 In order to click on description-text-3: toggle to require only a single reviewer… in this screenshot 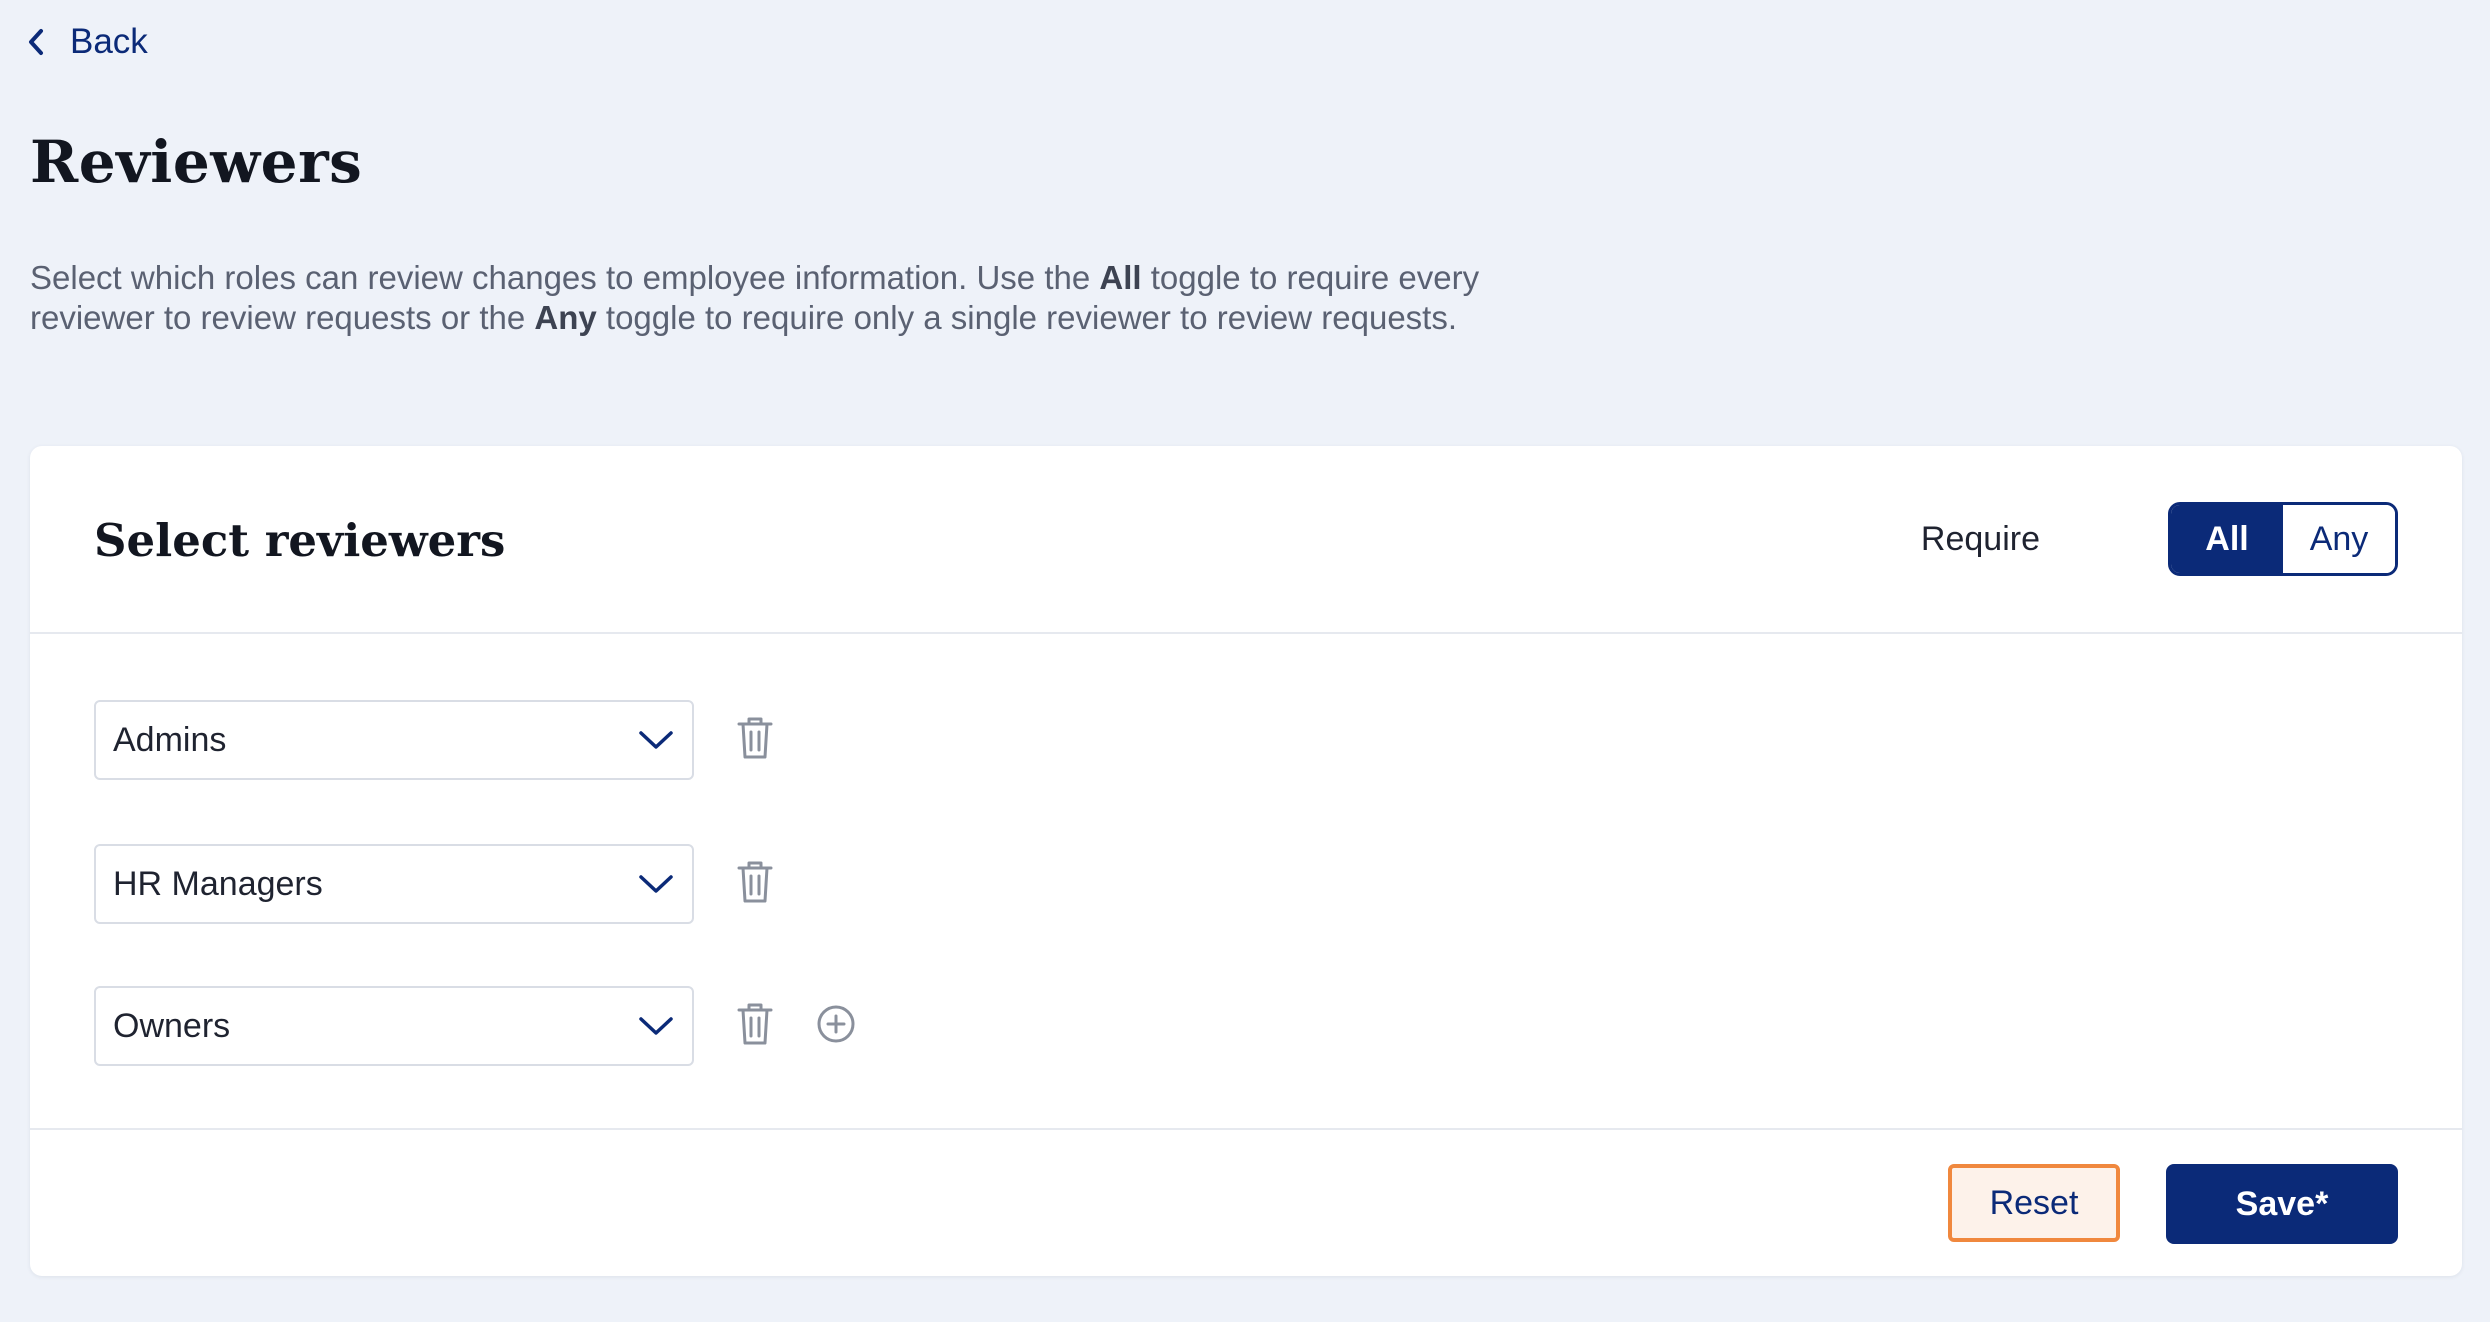, I will do `click(1027, 317)`.